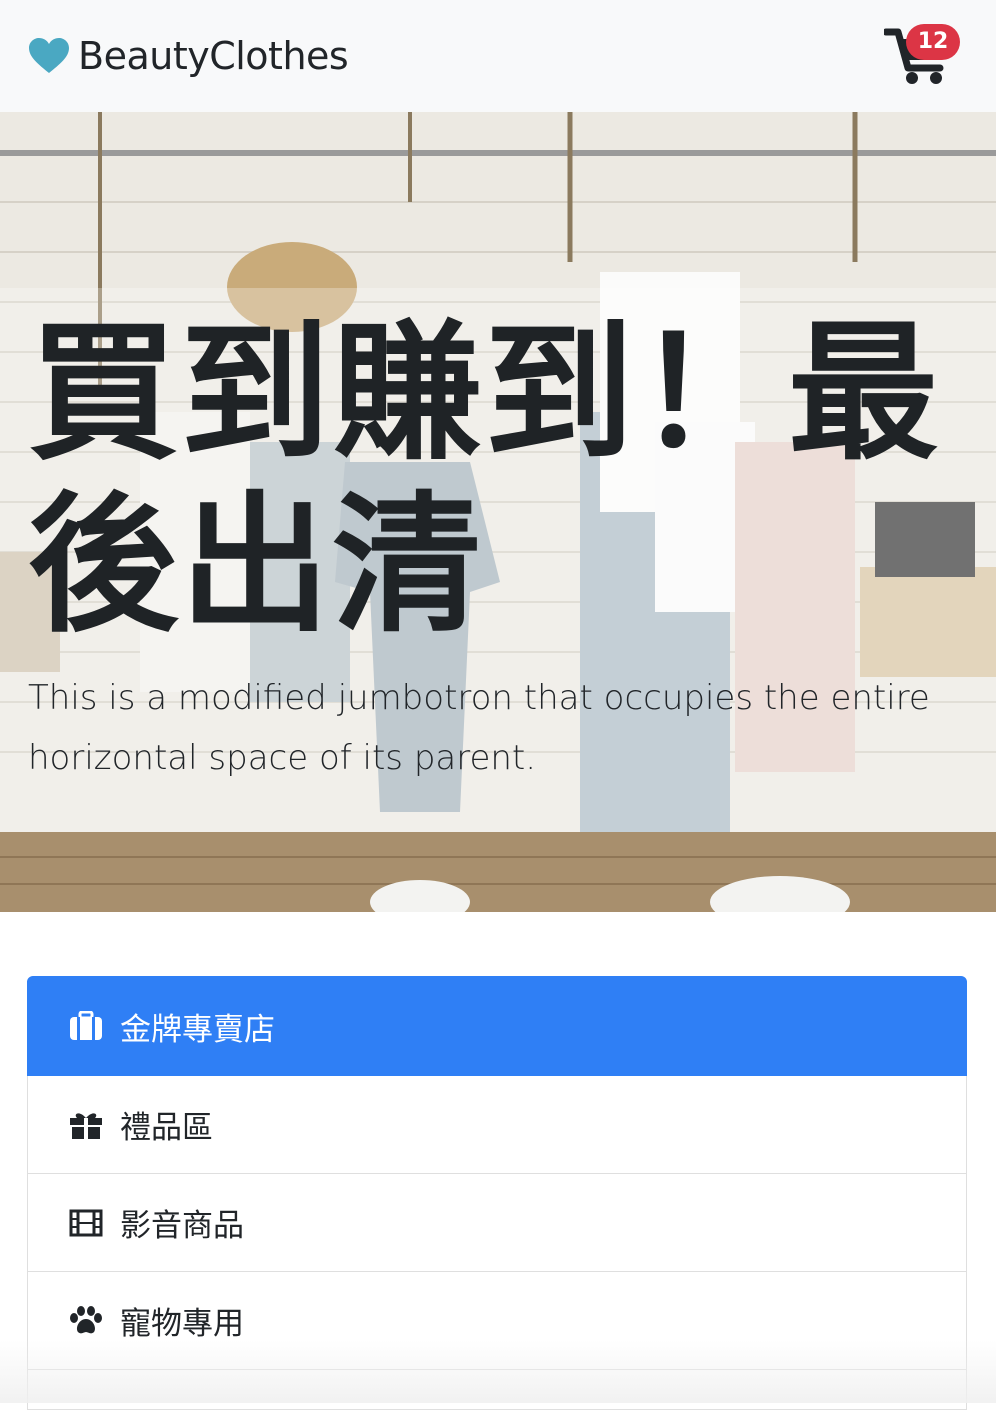 This screenshot has height=1410, width=996. What do you see at coordinates (213, 56) in the screenshot?
I see `brand-name: BeautyClothes` at bounding box center [213, 56].